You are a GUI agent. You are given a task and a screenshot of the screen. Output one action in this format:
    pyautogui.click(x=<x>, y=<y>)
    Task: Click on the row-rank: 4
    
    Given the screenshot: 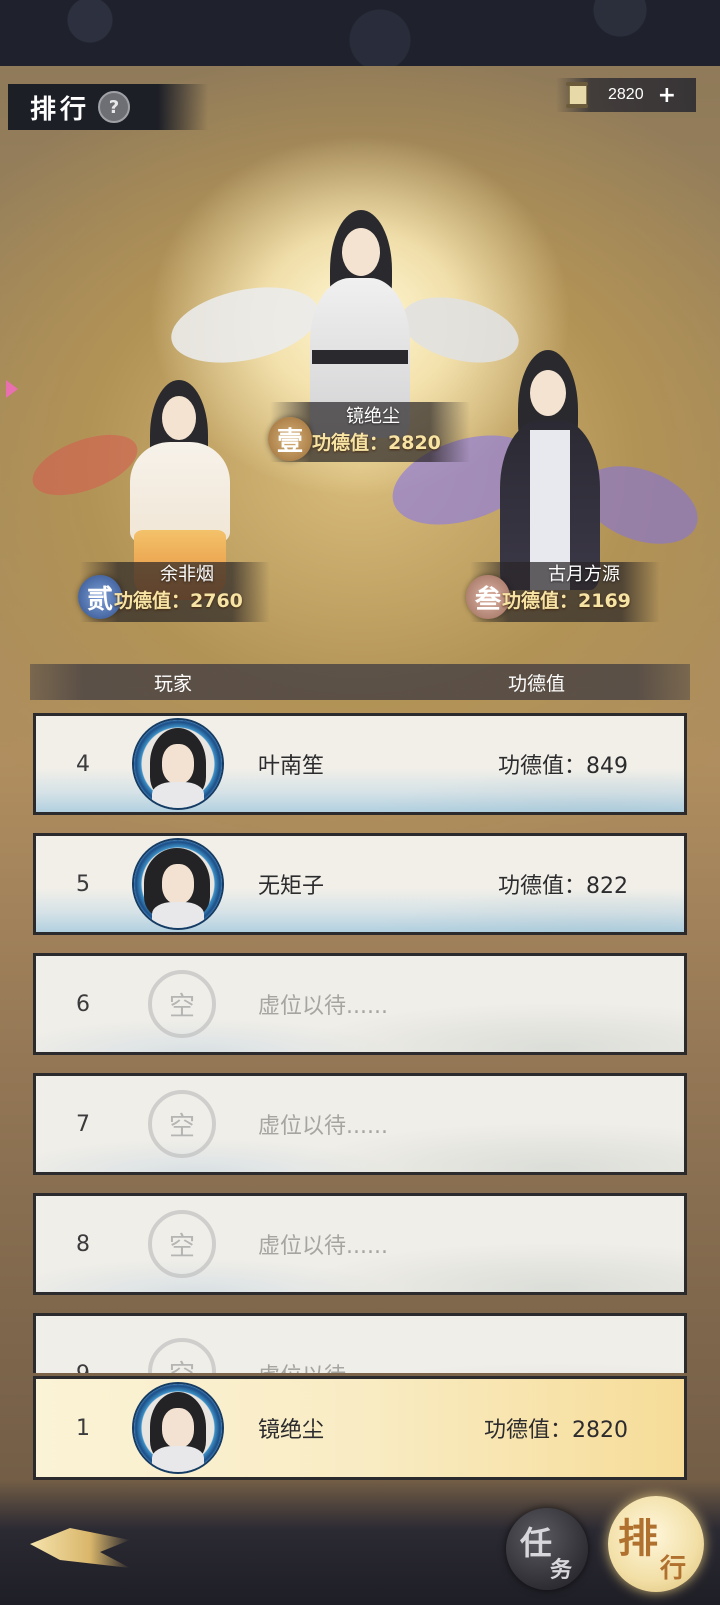 What is the action you would take?
    pyautogui.click(x=83, y=764)
    